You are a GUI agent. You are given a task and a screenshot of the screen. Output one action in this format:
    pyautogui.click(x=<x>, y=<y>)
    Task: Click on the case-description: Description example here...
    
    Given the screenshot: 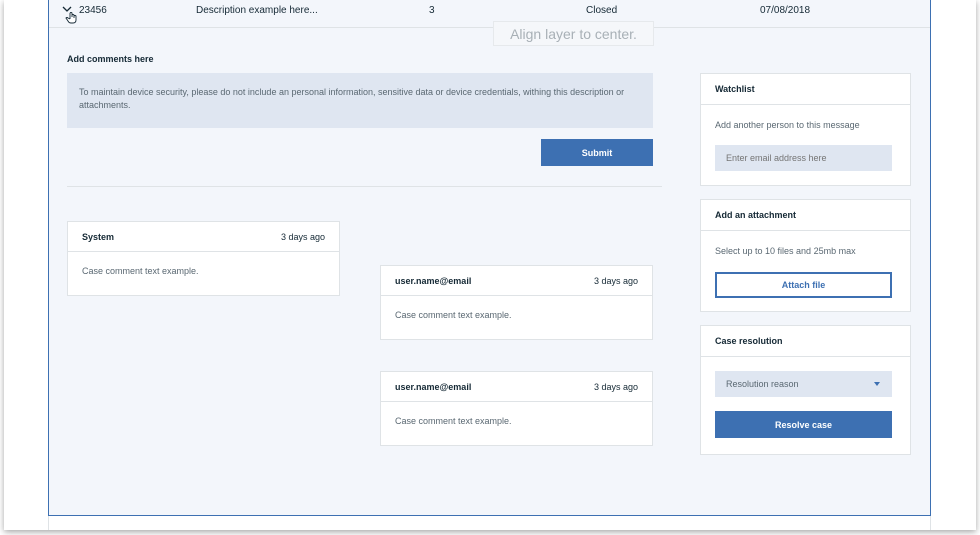 What is the action you would take?
    pyautogui.click(x=257, y=10)
    